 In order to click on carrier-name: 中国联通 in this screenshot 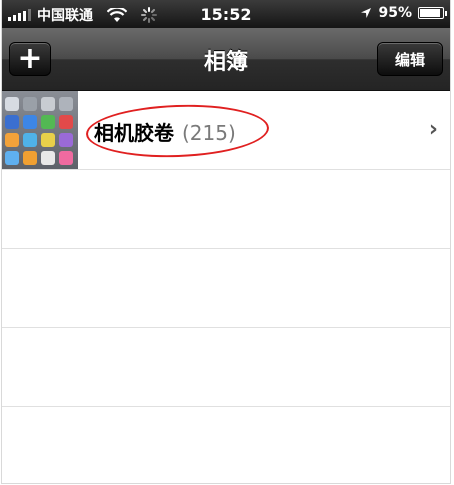, I will do `click(65, 16)`.